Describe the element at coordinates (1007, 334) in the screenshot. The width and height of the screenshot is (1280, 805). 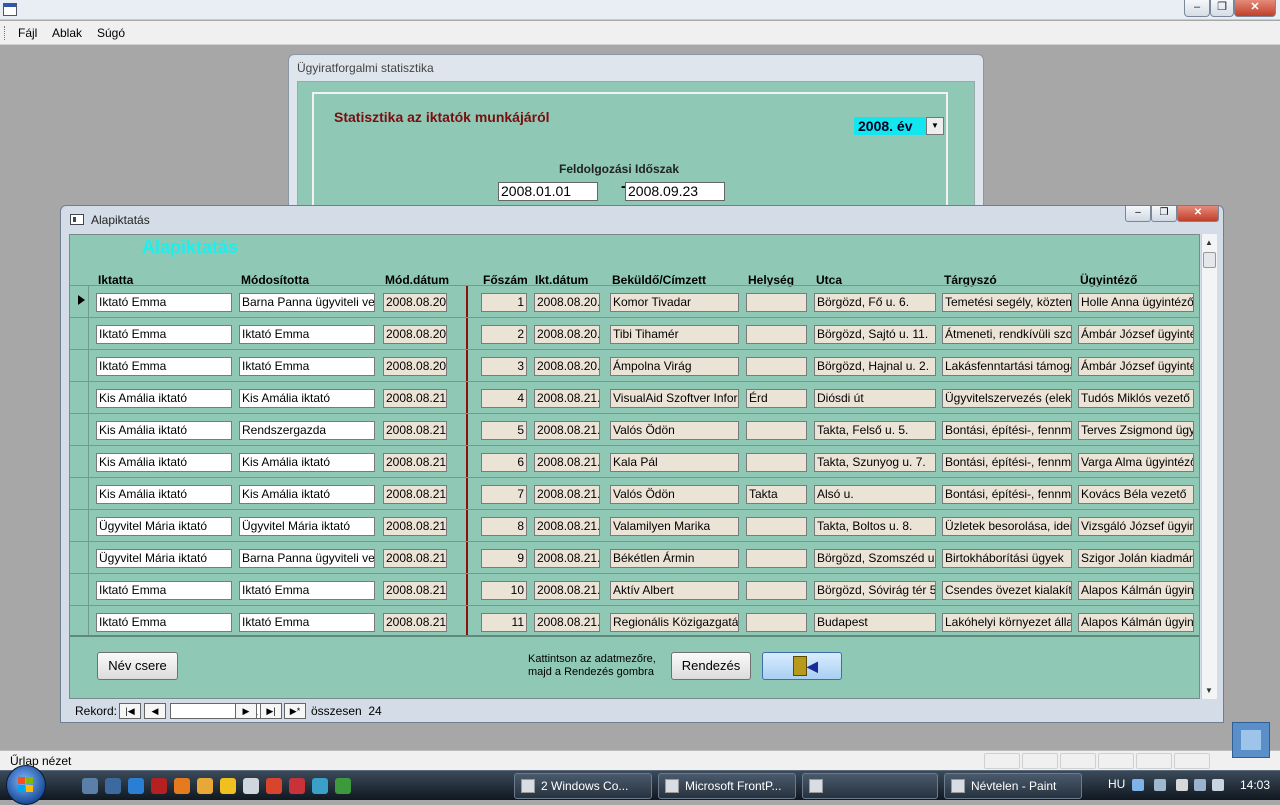
I see `field-targyszo: Átmeneti, rendkívüli szoc.s` at that location.